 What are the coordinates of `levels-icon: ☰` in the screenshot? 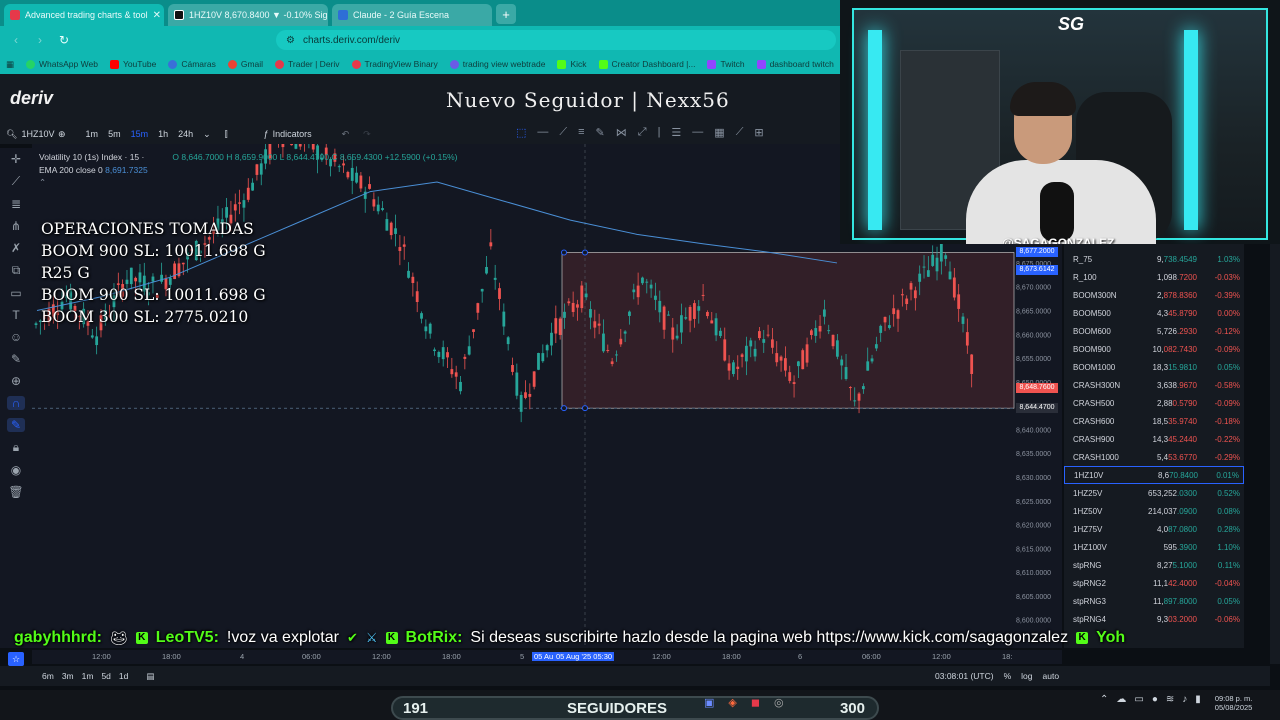 It's located at (676, 132).